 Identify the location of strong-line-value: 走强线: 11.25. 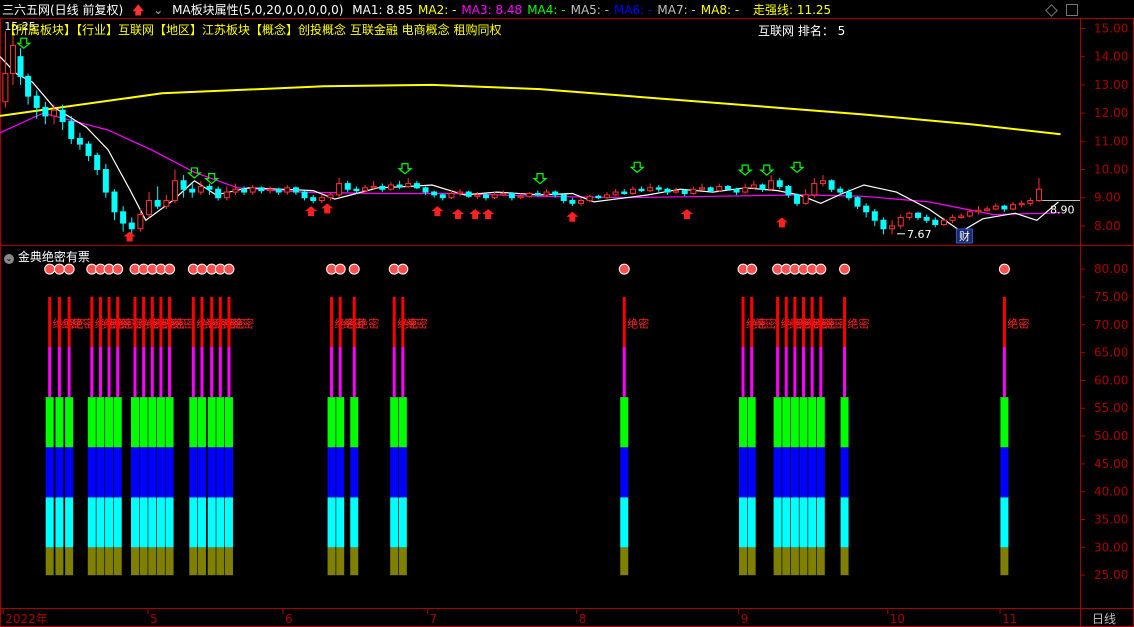
(792, 10).